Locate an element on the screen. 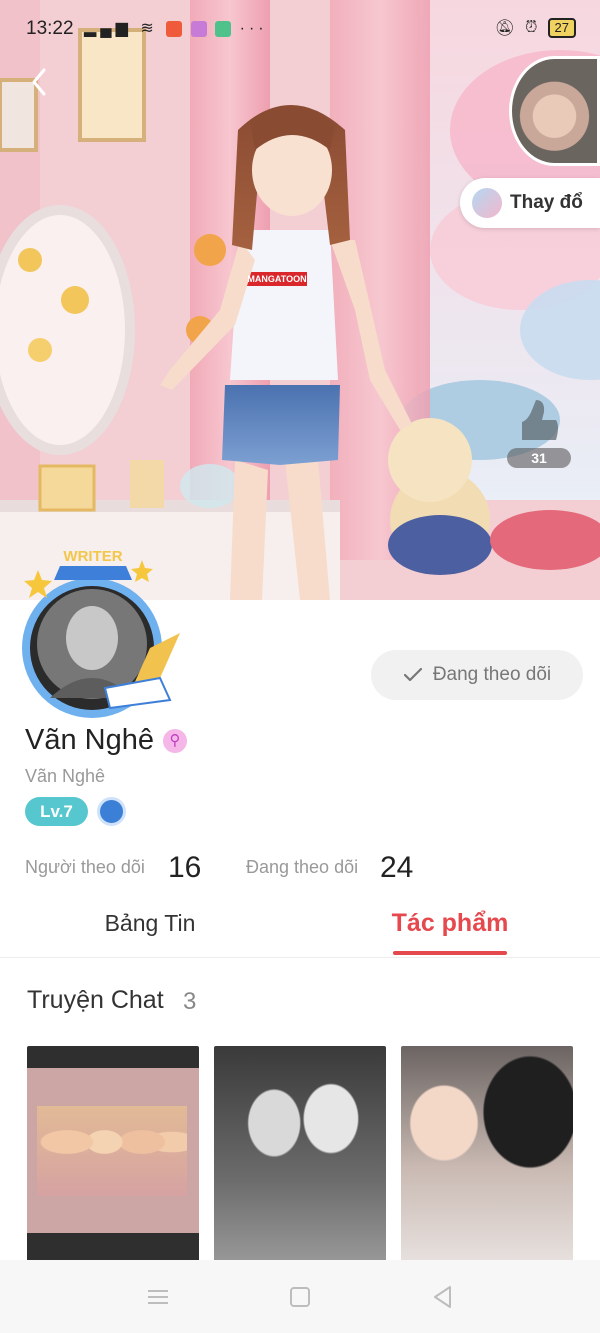 The width and height of the screenshot is (600, 1333). divider is located at coordinates (300, 957).